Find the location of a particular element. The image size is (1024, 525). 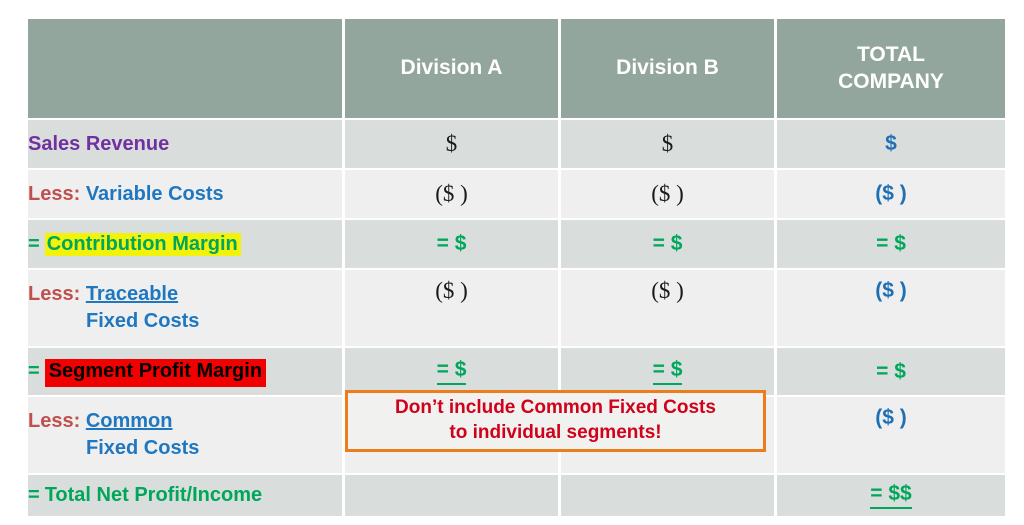

label-text-total-net-profit-income: Total Net Profit/Income is located at coordinates (153, 495).